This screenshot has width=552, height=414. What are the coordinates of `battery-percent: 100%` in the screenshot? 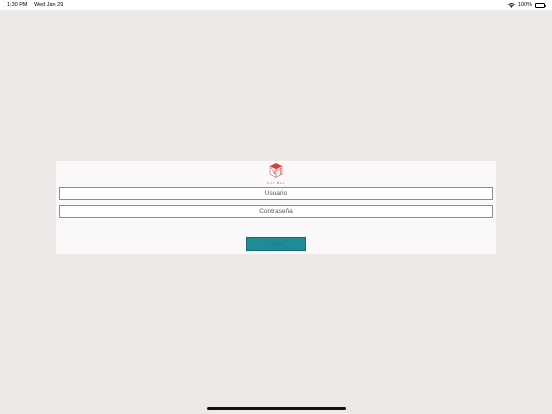 It's located at (524, 5).